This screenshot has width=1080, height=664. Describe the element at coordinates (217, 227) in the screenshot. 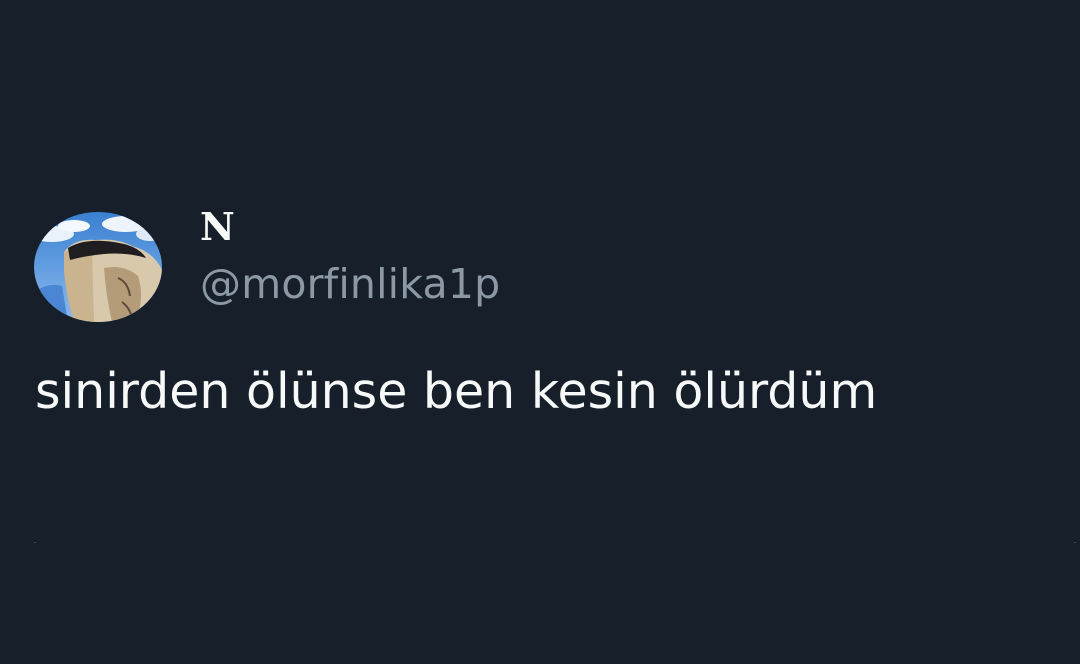

I see `display-name: N` at that location.